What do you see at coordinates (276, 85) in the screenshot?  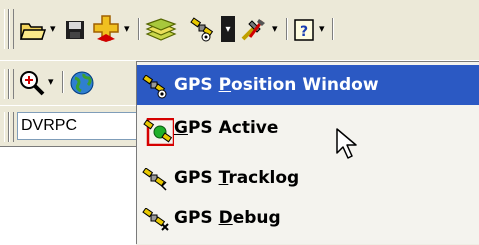 I see `menu-item-label: GPS Position Window` at bounding box center [276, 85].